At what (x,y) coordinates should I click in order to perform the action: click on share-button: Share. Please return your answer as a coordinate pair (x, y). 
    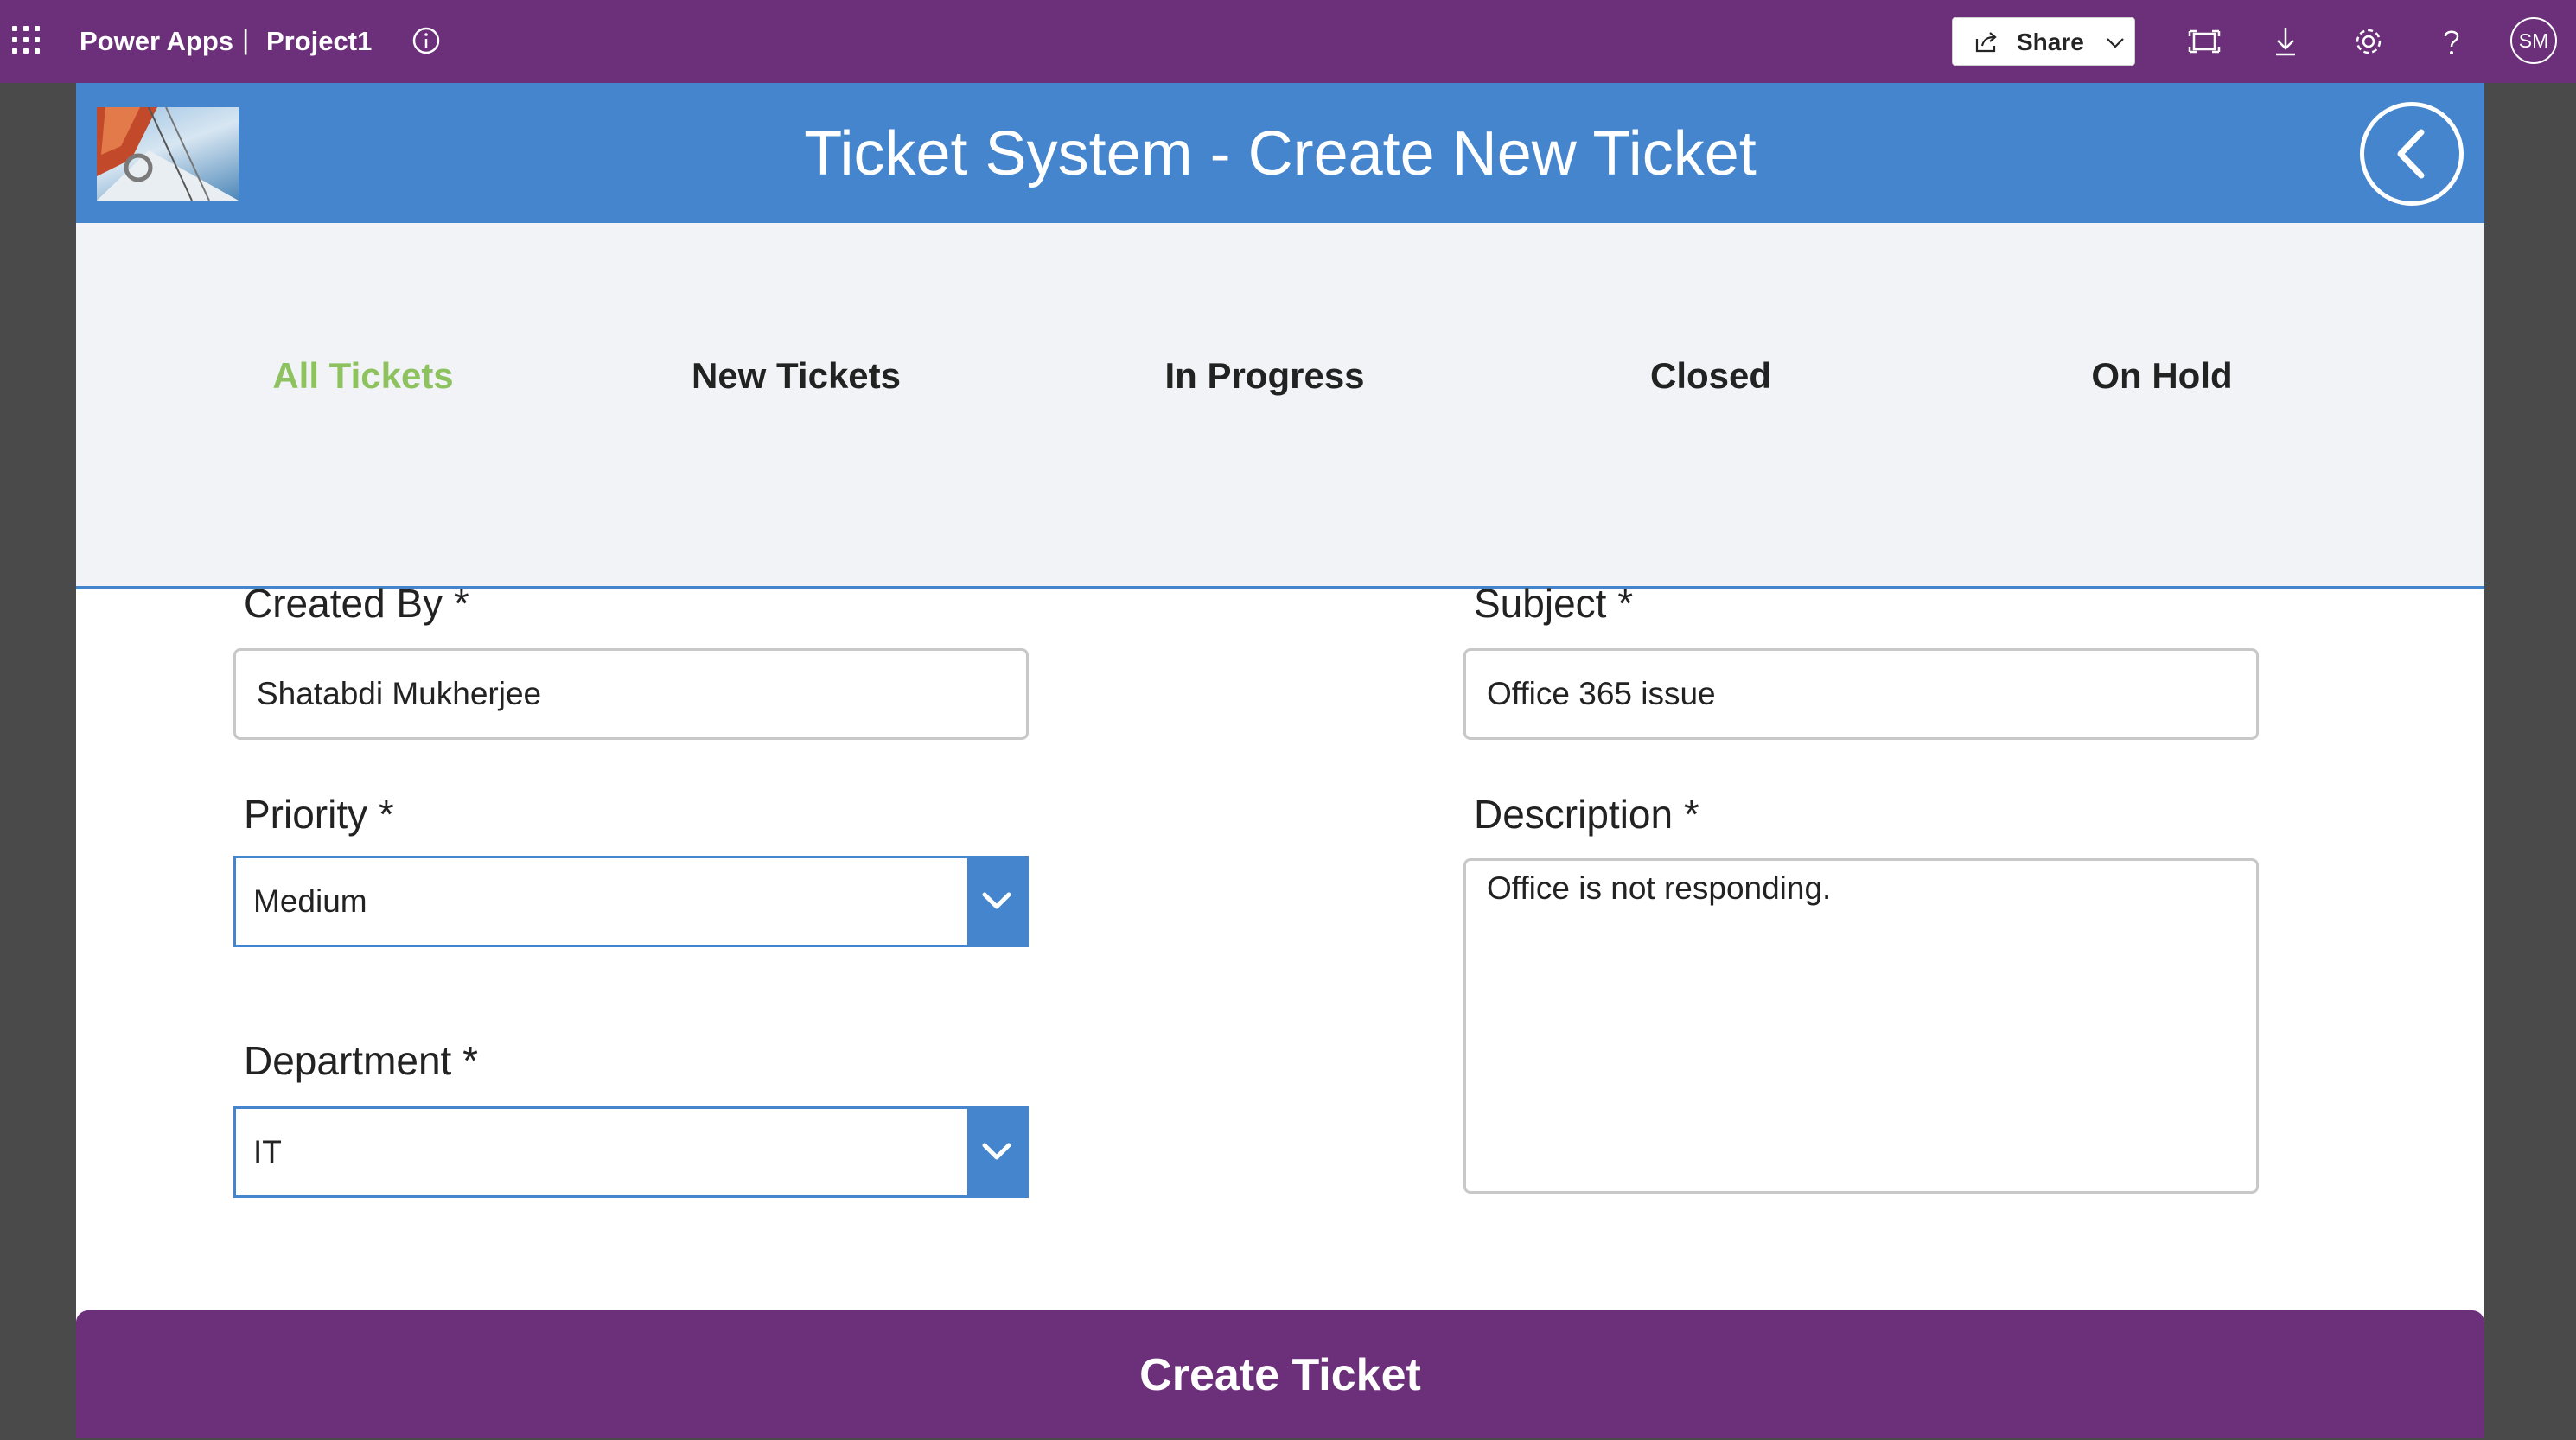
    Looking at the image, I should click on (2043, 42).